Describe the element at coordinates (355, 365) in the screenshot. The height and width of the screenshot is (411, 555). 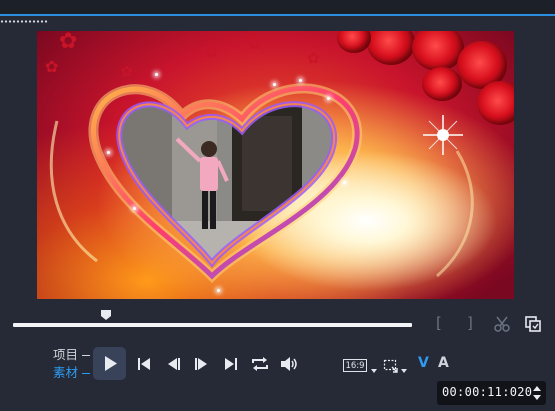
I see `aspect-ratio-button: 16:9` at that location.